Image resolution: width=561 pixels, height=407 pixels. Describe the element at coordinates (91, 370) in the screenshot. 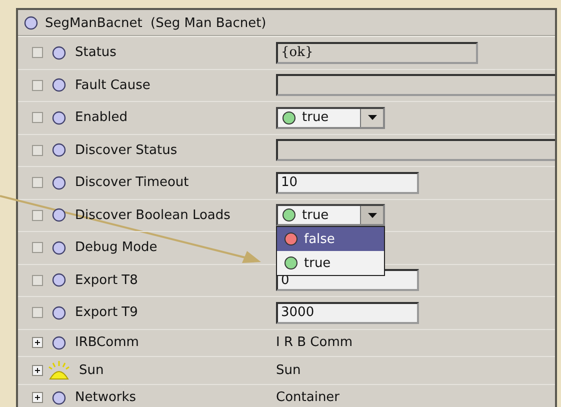

I see `property-label: Sun` at that location.